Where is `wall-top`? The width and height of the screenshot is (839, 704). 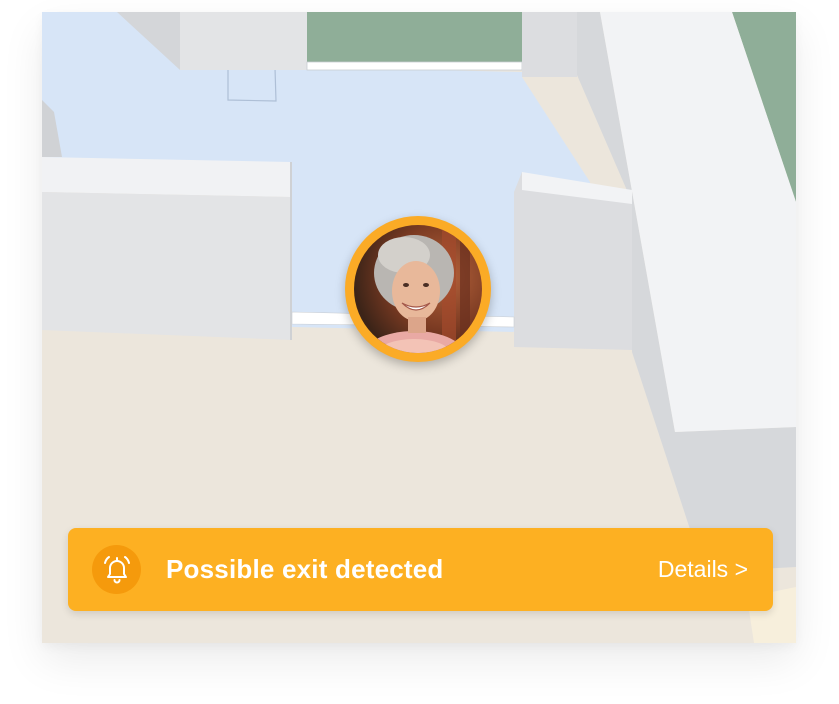
wall-top is located at coordinates (166, 177).